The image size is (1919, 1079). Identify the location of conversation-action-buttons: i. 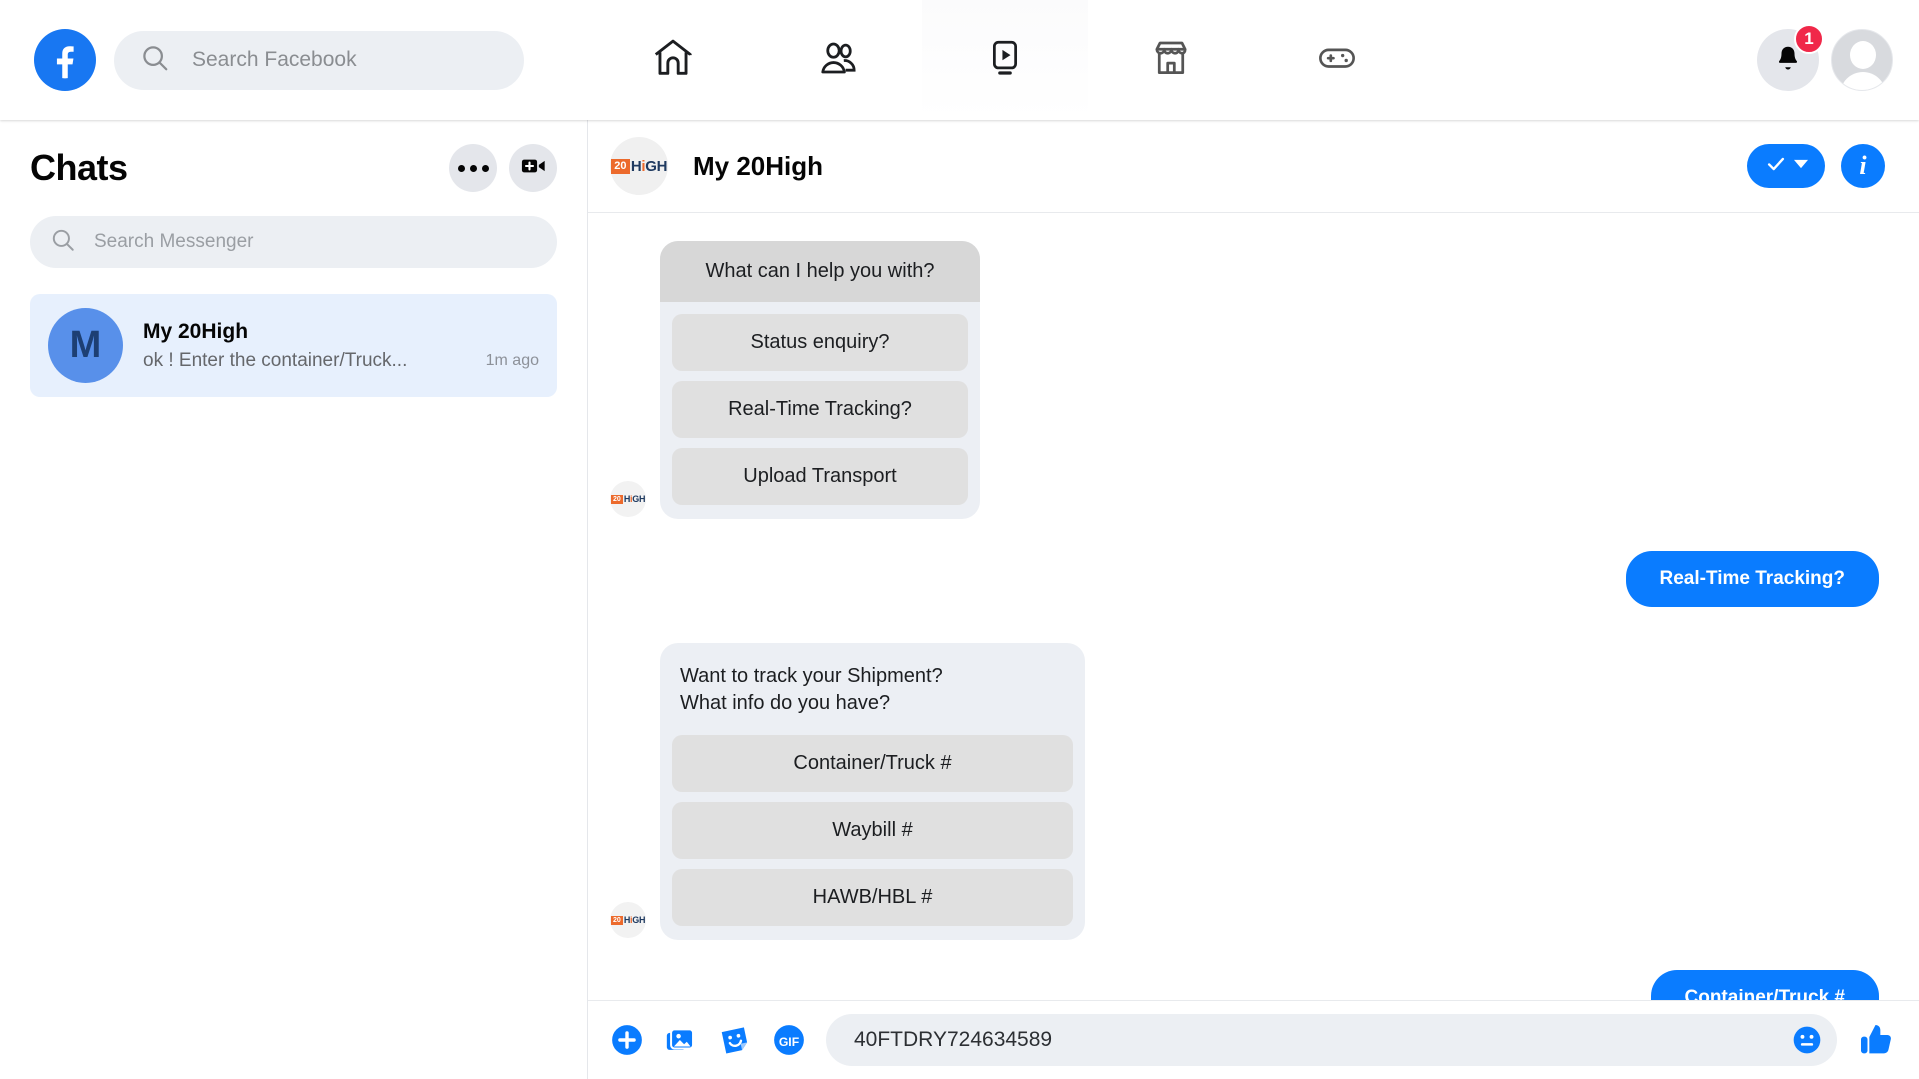
(1816, 166).